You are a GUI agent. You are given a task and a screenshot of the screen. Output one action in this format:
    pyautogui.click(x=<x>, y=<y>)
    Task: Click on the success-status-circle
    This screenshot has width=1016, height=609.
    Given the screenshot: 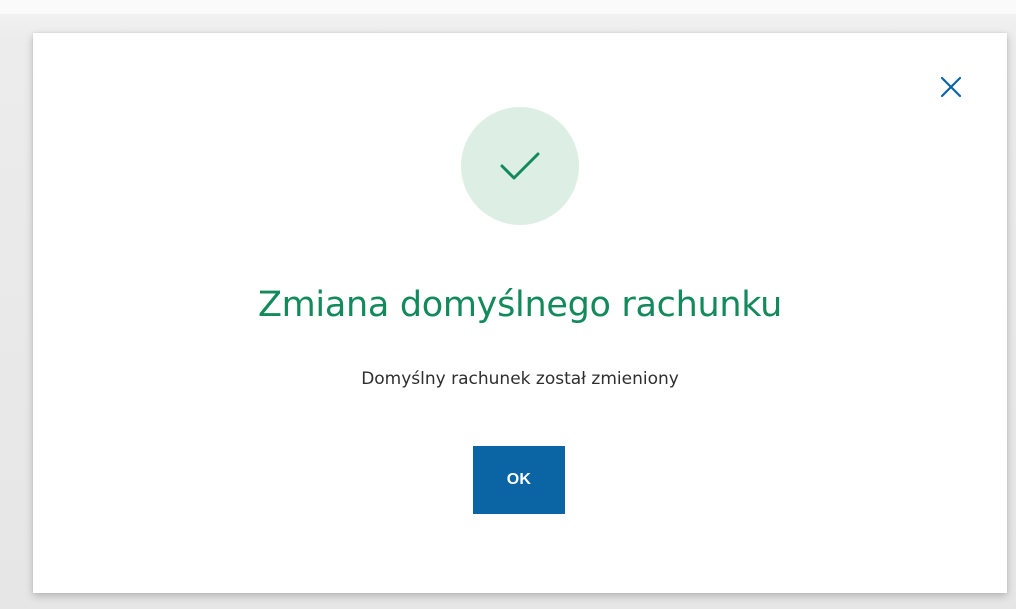 What is the action you would take?
    pyautogui.click(x=520, y=166)
    